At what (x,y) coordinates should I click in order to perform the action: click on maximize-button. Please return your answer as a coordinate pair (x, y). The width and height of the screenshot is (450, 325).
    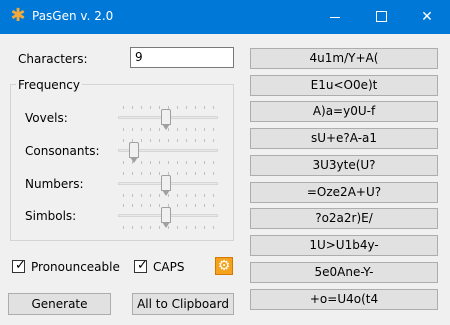
    Looking at the image, I should click on (381, 17).